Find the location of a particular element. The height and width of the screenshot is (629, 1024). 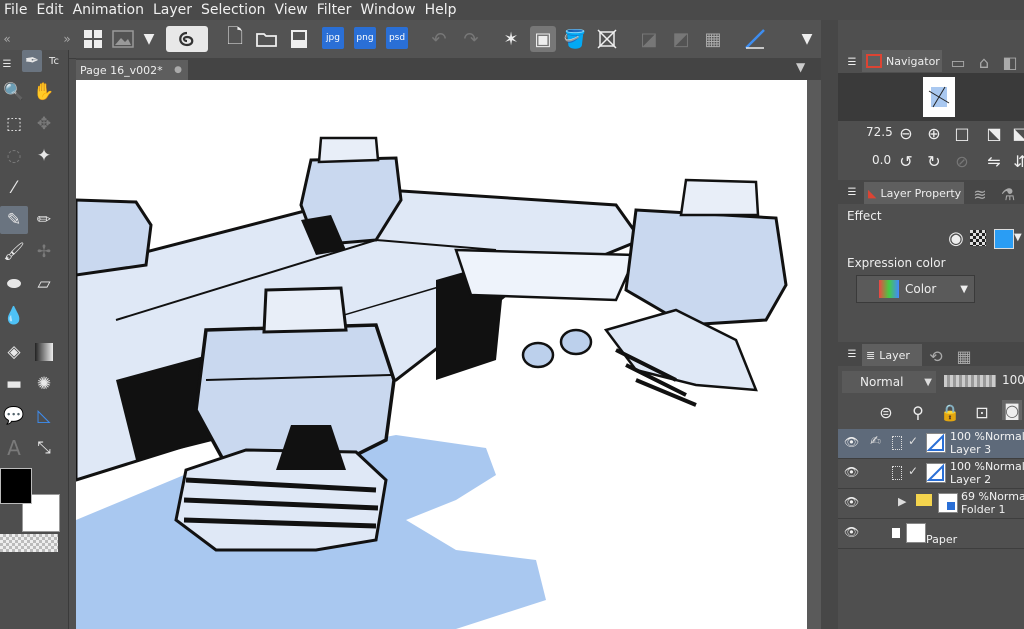

invert-selection-icon: ◩ is located at coordinates (681, 39).